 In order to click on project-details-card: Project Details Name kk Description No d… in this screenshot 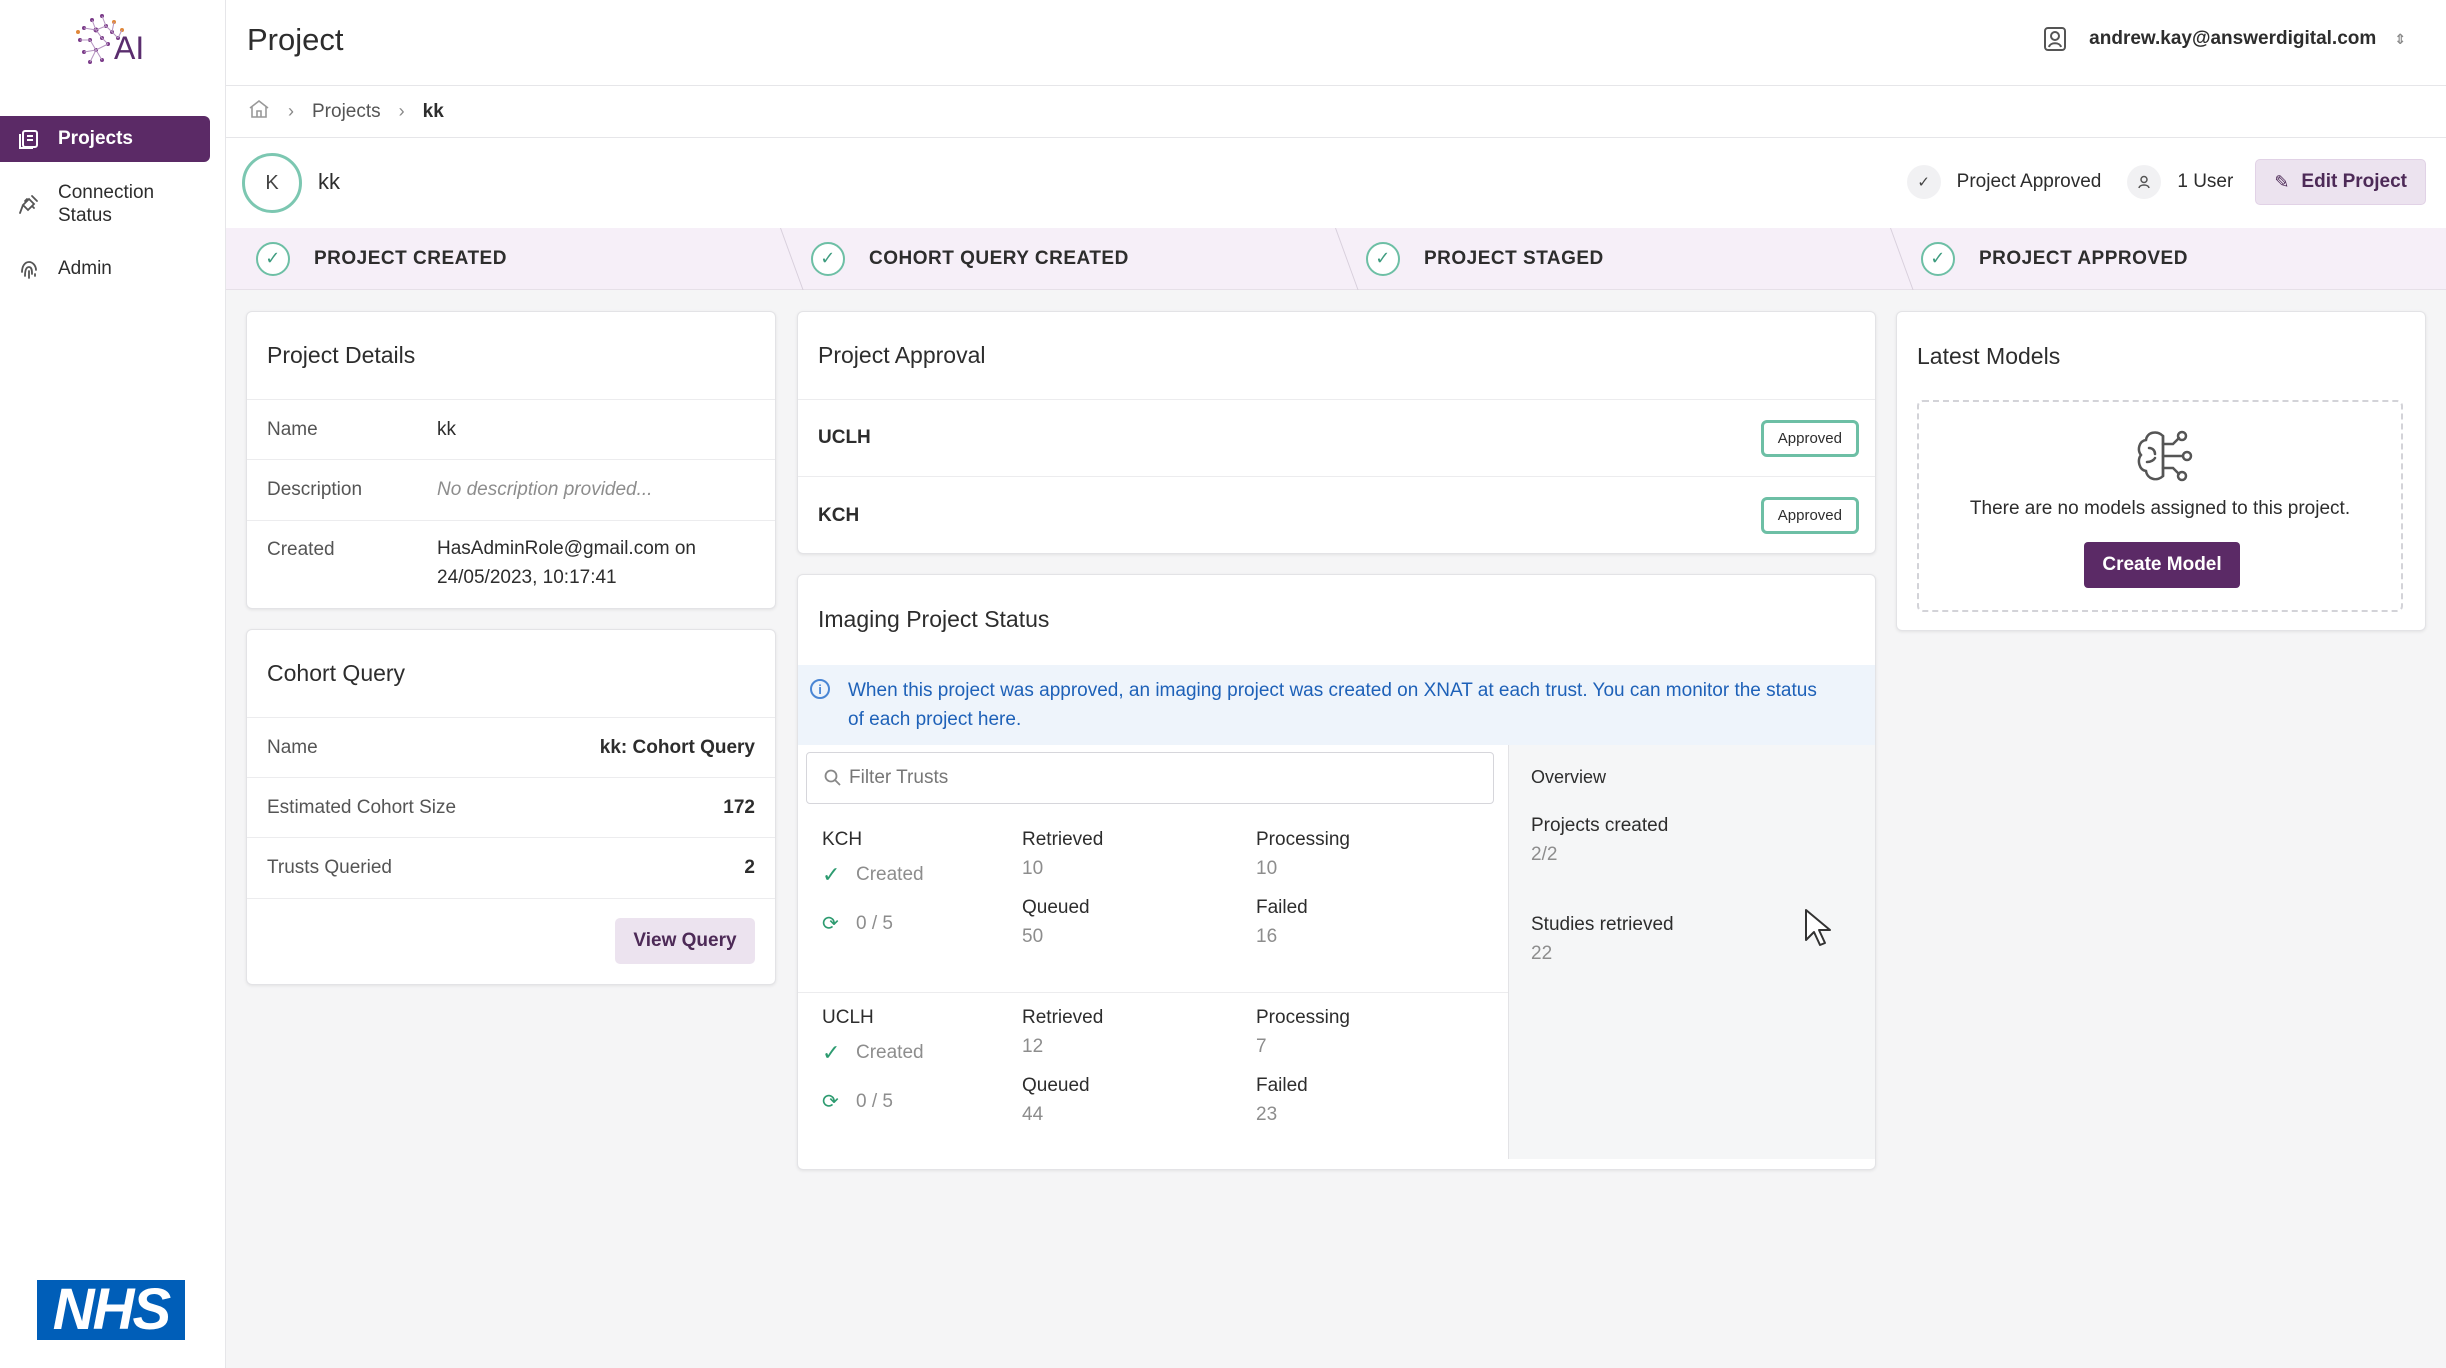, I will do `click(511, 460)`.